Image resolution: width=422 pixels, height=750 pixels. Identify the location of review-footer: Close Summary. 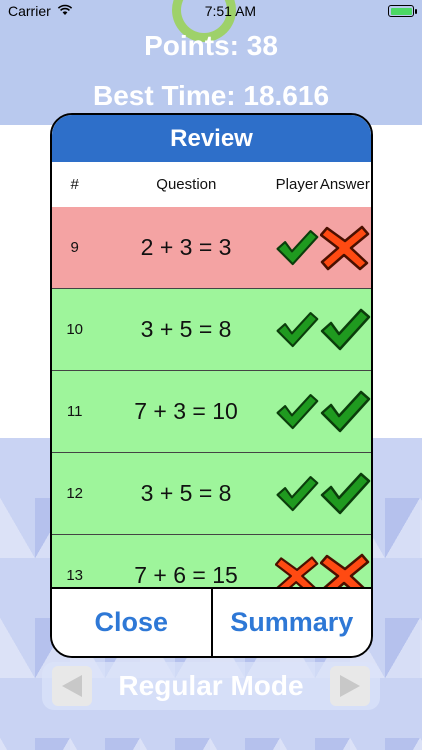
(211, 621).